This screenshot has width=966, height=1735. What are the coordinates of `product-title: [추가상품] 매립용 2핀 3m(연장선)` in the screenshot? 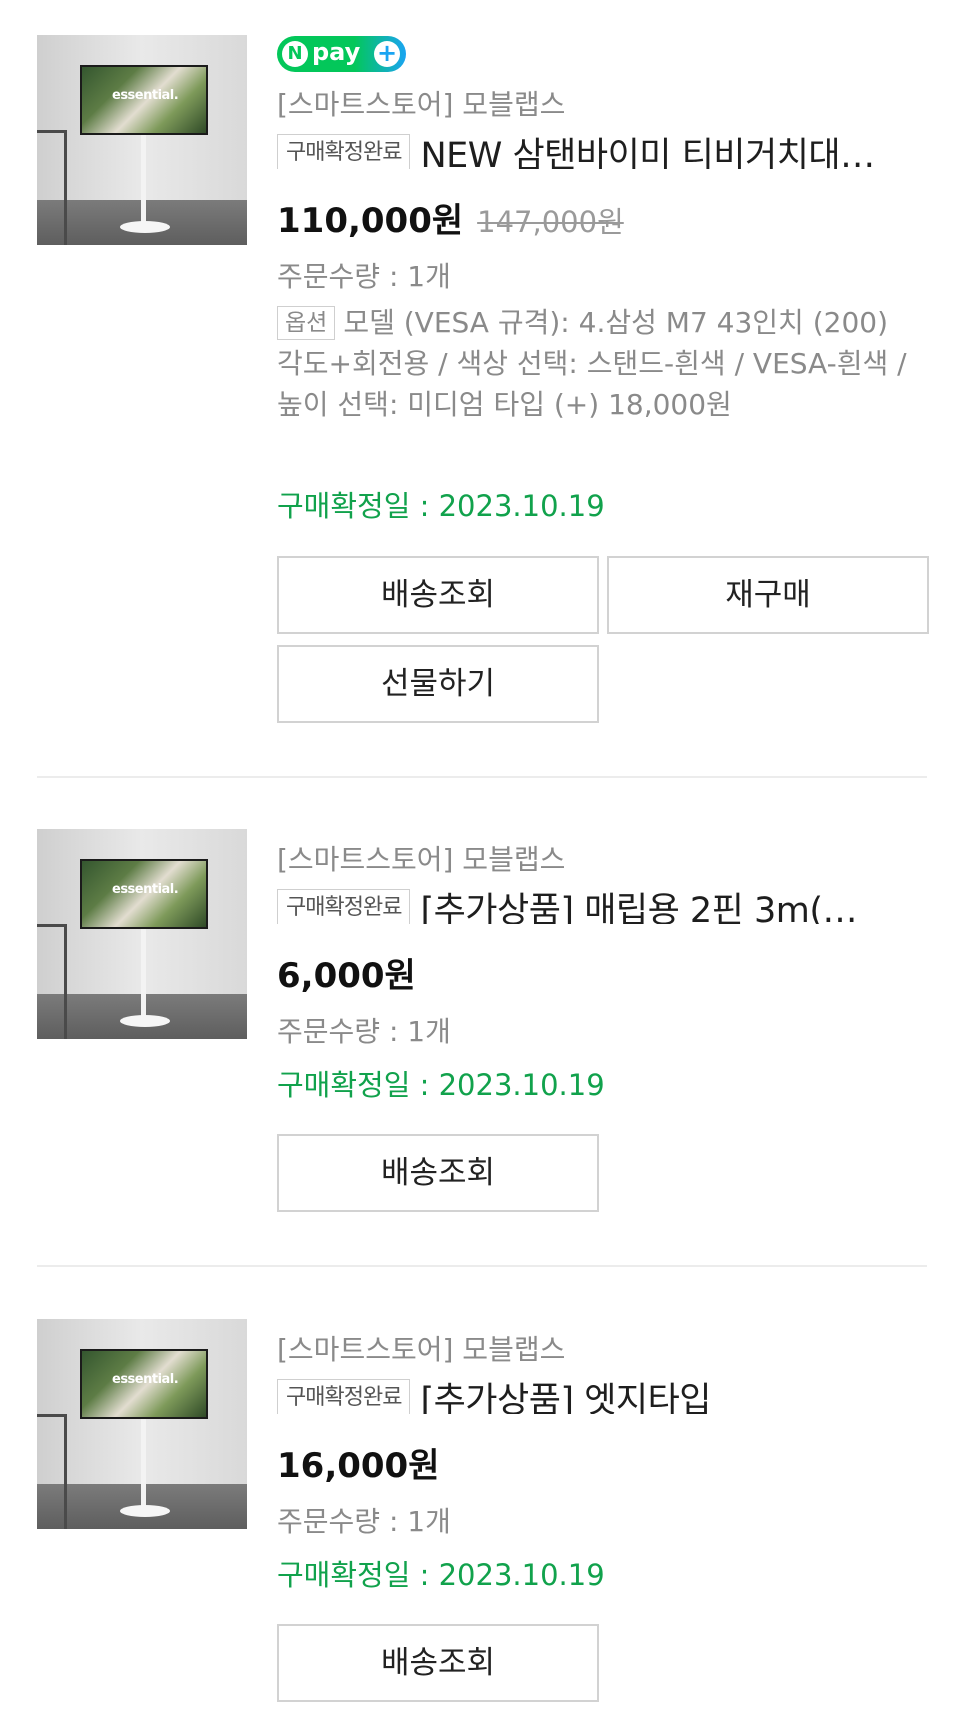 It's located at (650, 903).